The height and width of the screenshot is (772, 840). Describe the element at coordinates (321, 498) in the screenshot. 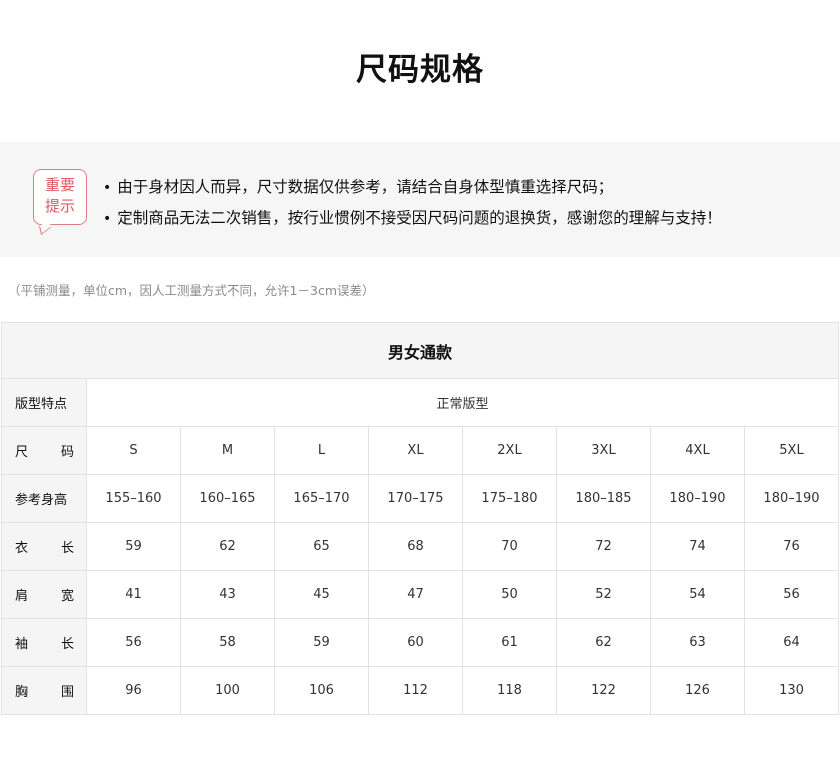

I see `table-cell: 165–170` at that location.